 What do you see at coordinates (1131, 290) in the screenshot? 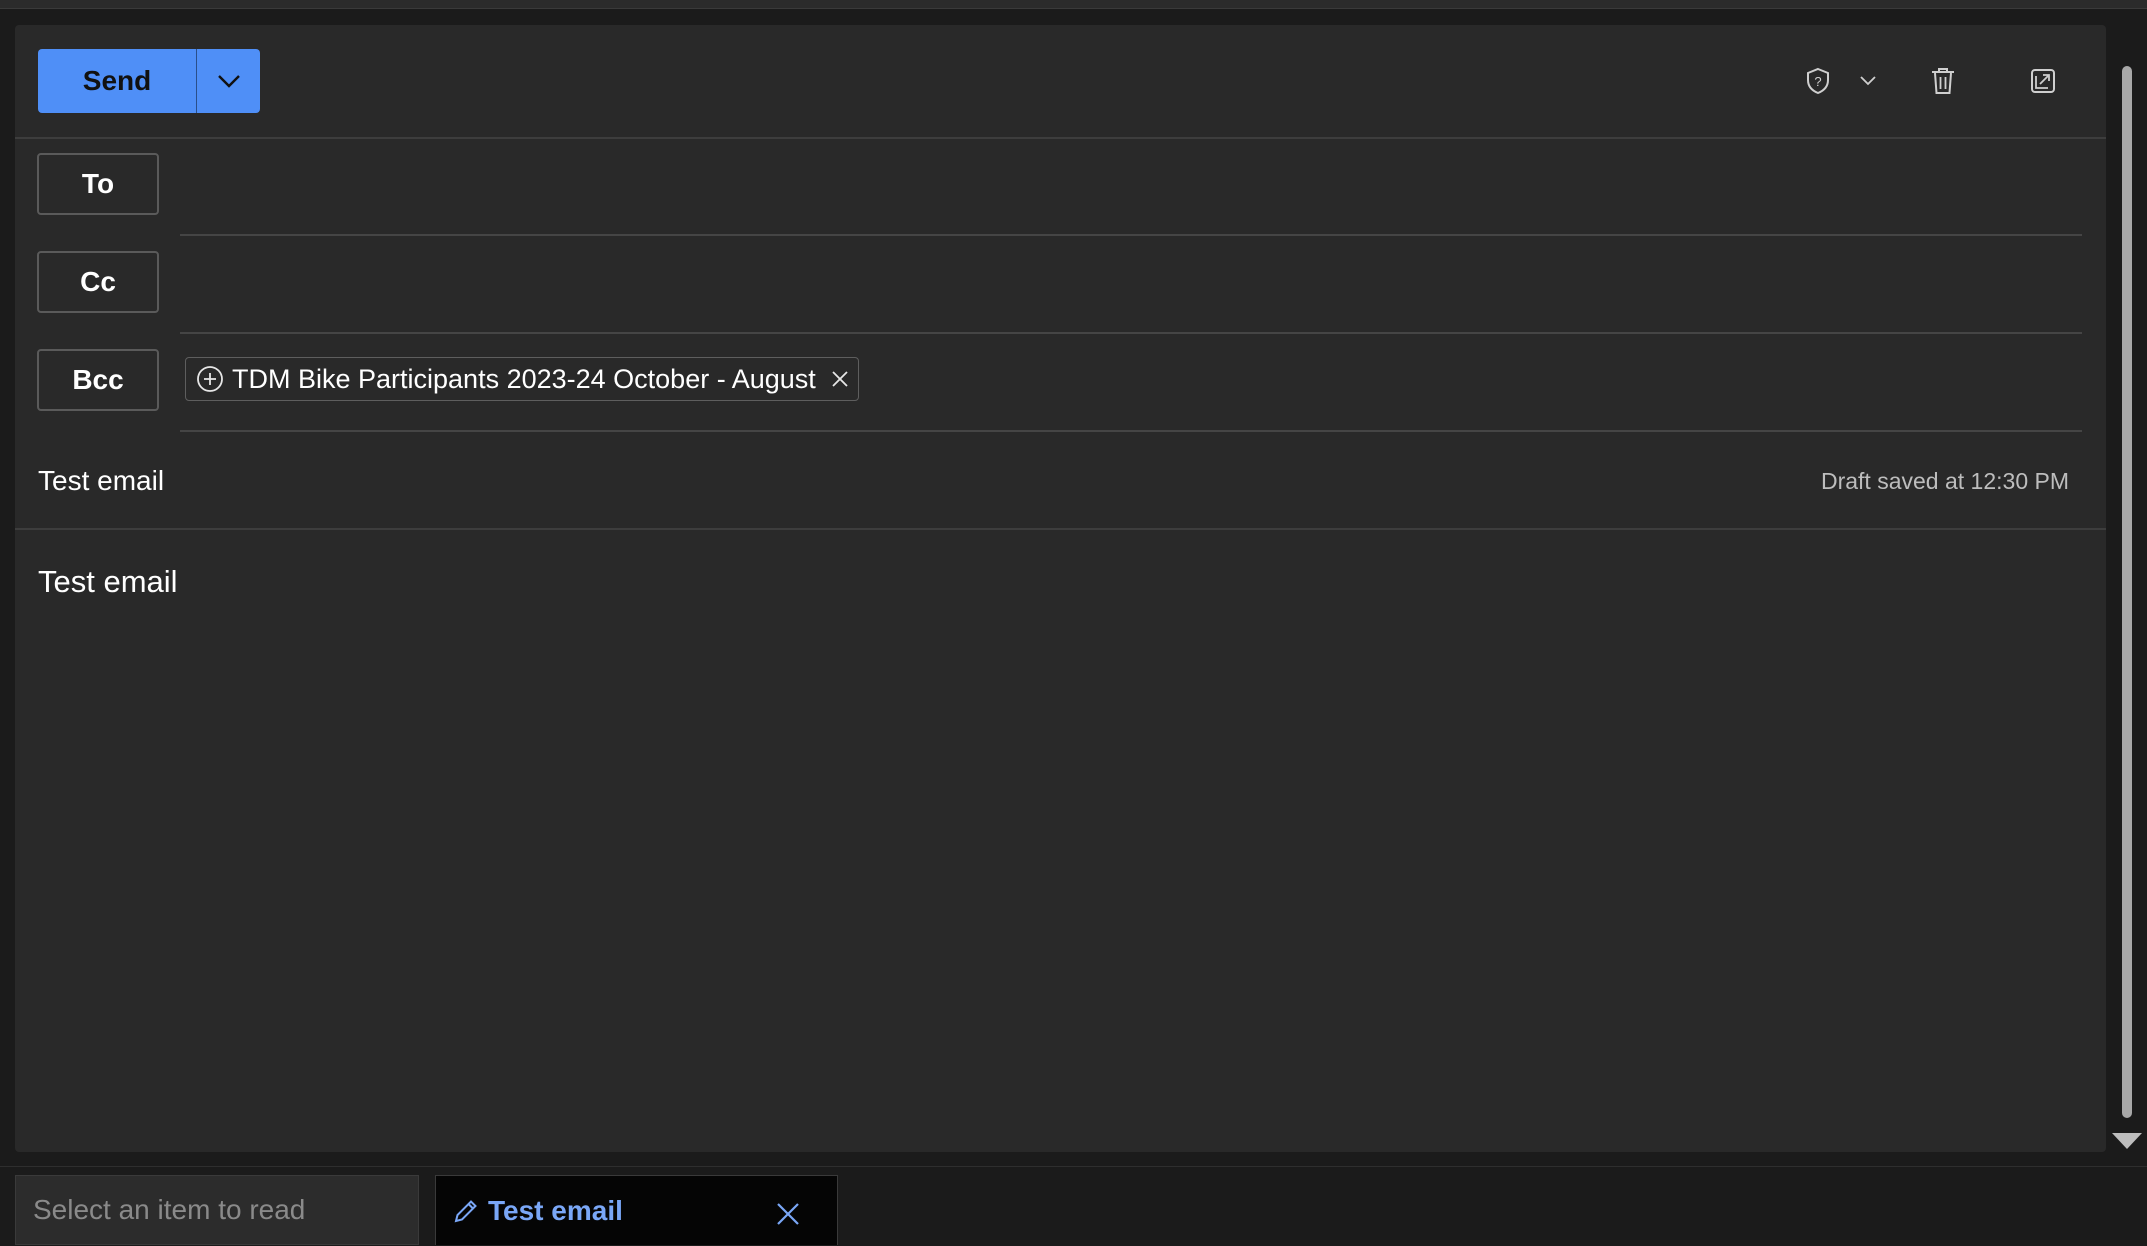
I see `cc-input` at bounding box center [1131, 290].